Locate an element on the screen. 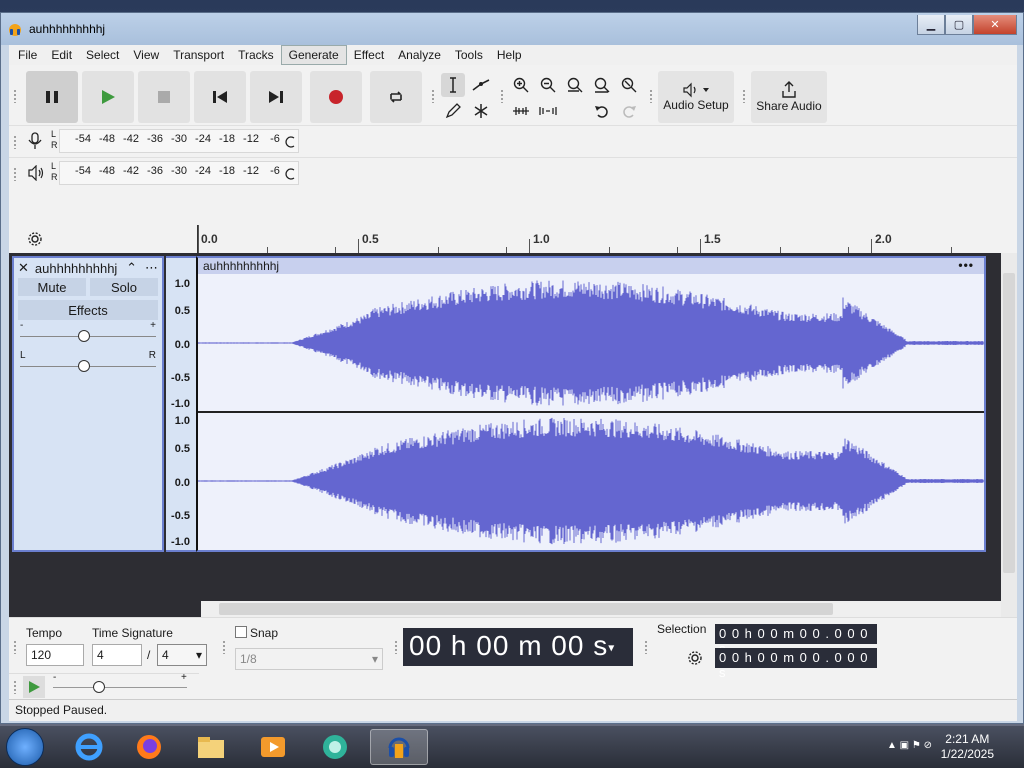 The image size is (1024, 768). fit-selection-button is located at coordinates (575, 85).